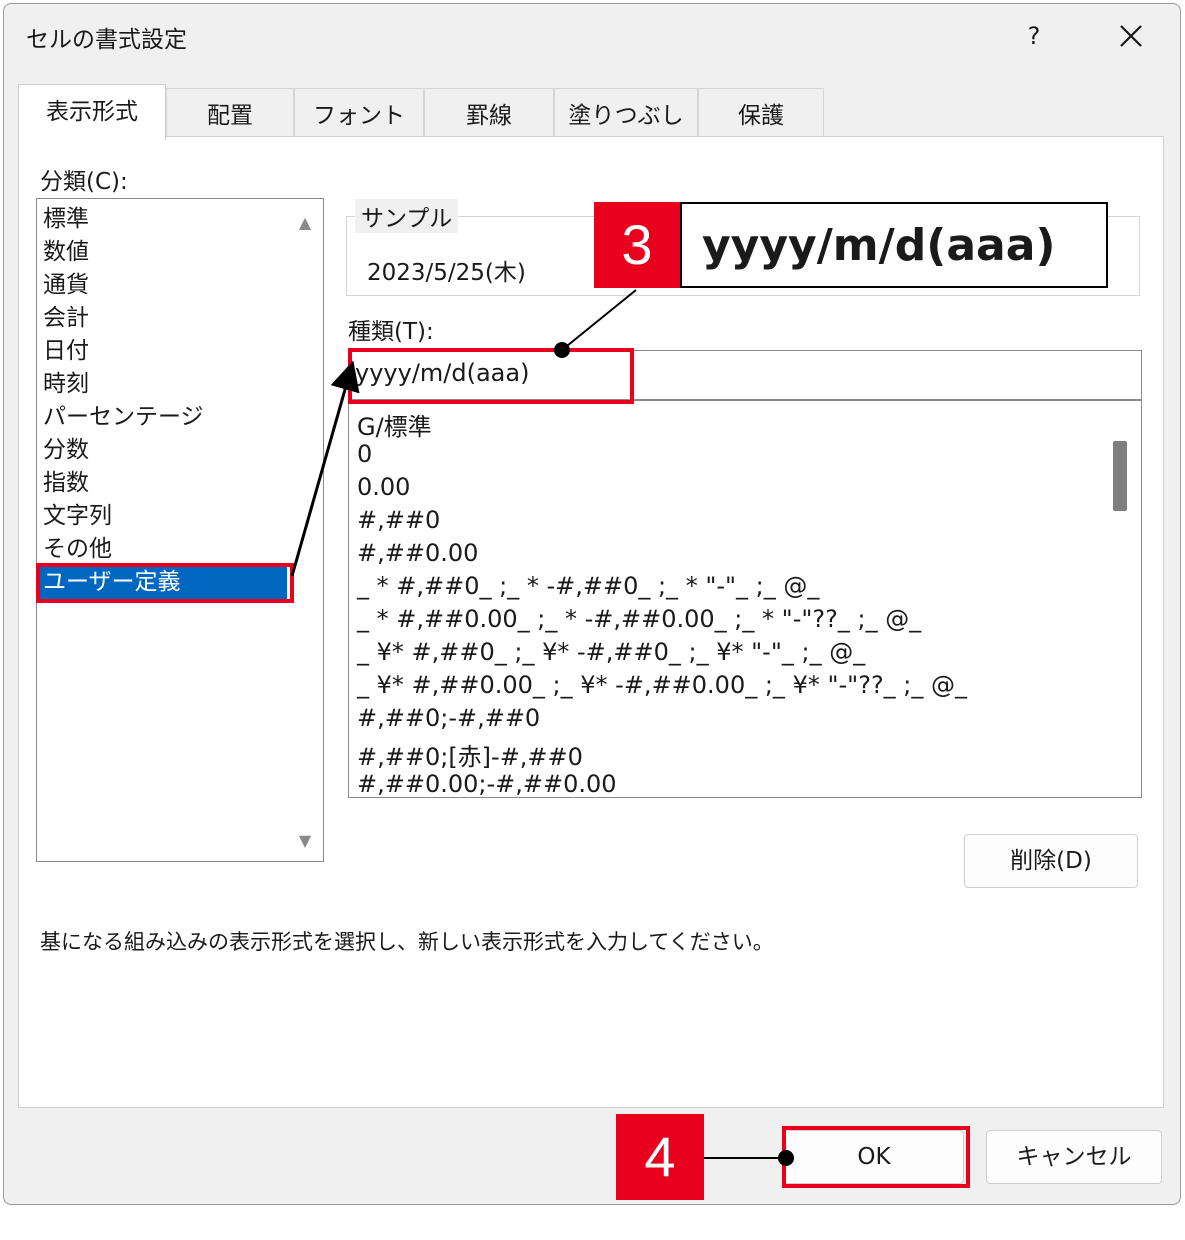  Describe the element at coordinates (325, 468) in the screenshot. I see `step-3-arrow` at that location.